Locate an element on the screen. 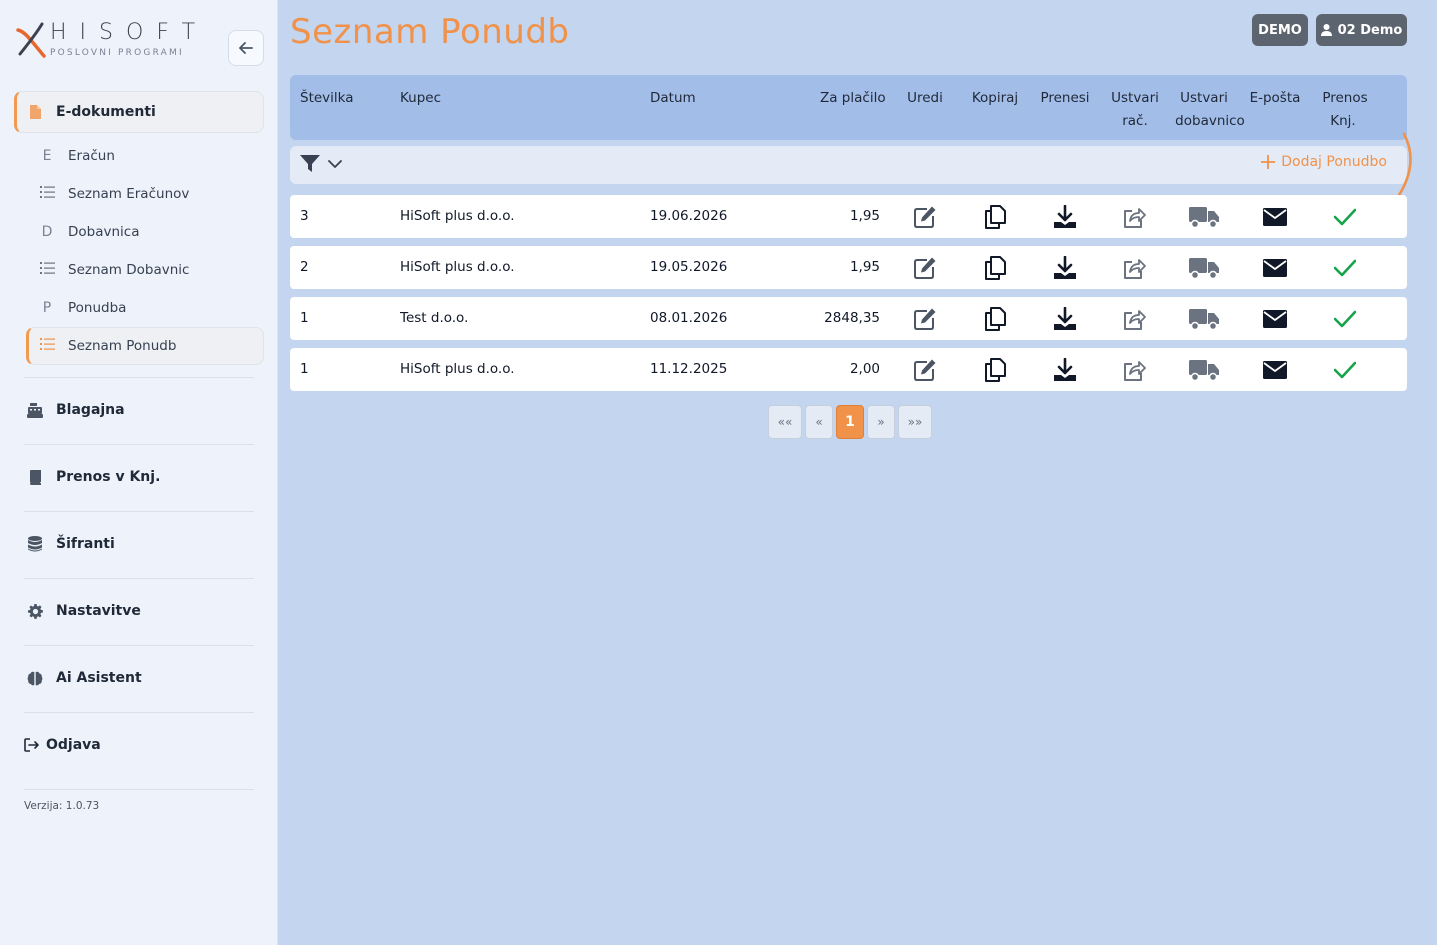  cell-za-placilo: 2848,35 is located at coordinates (852, 318).